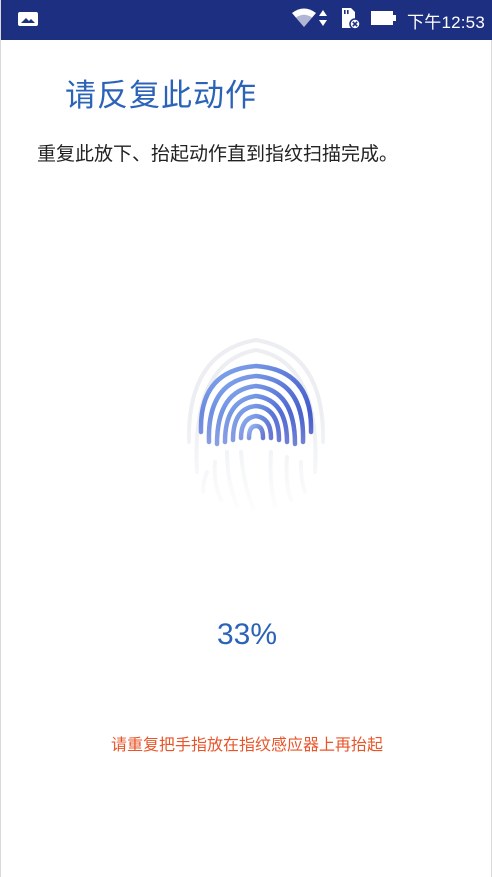 The width and height of the screenshot is (492, 877). I want to click on status-icons: 下午12:53, so click(388, 20).